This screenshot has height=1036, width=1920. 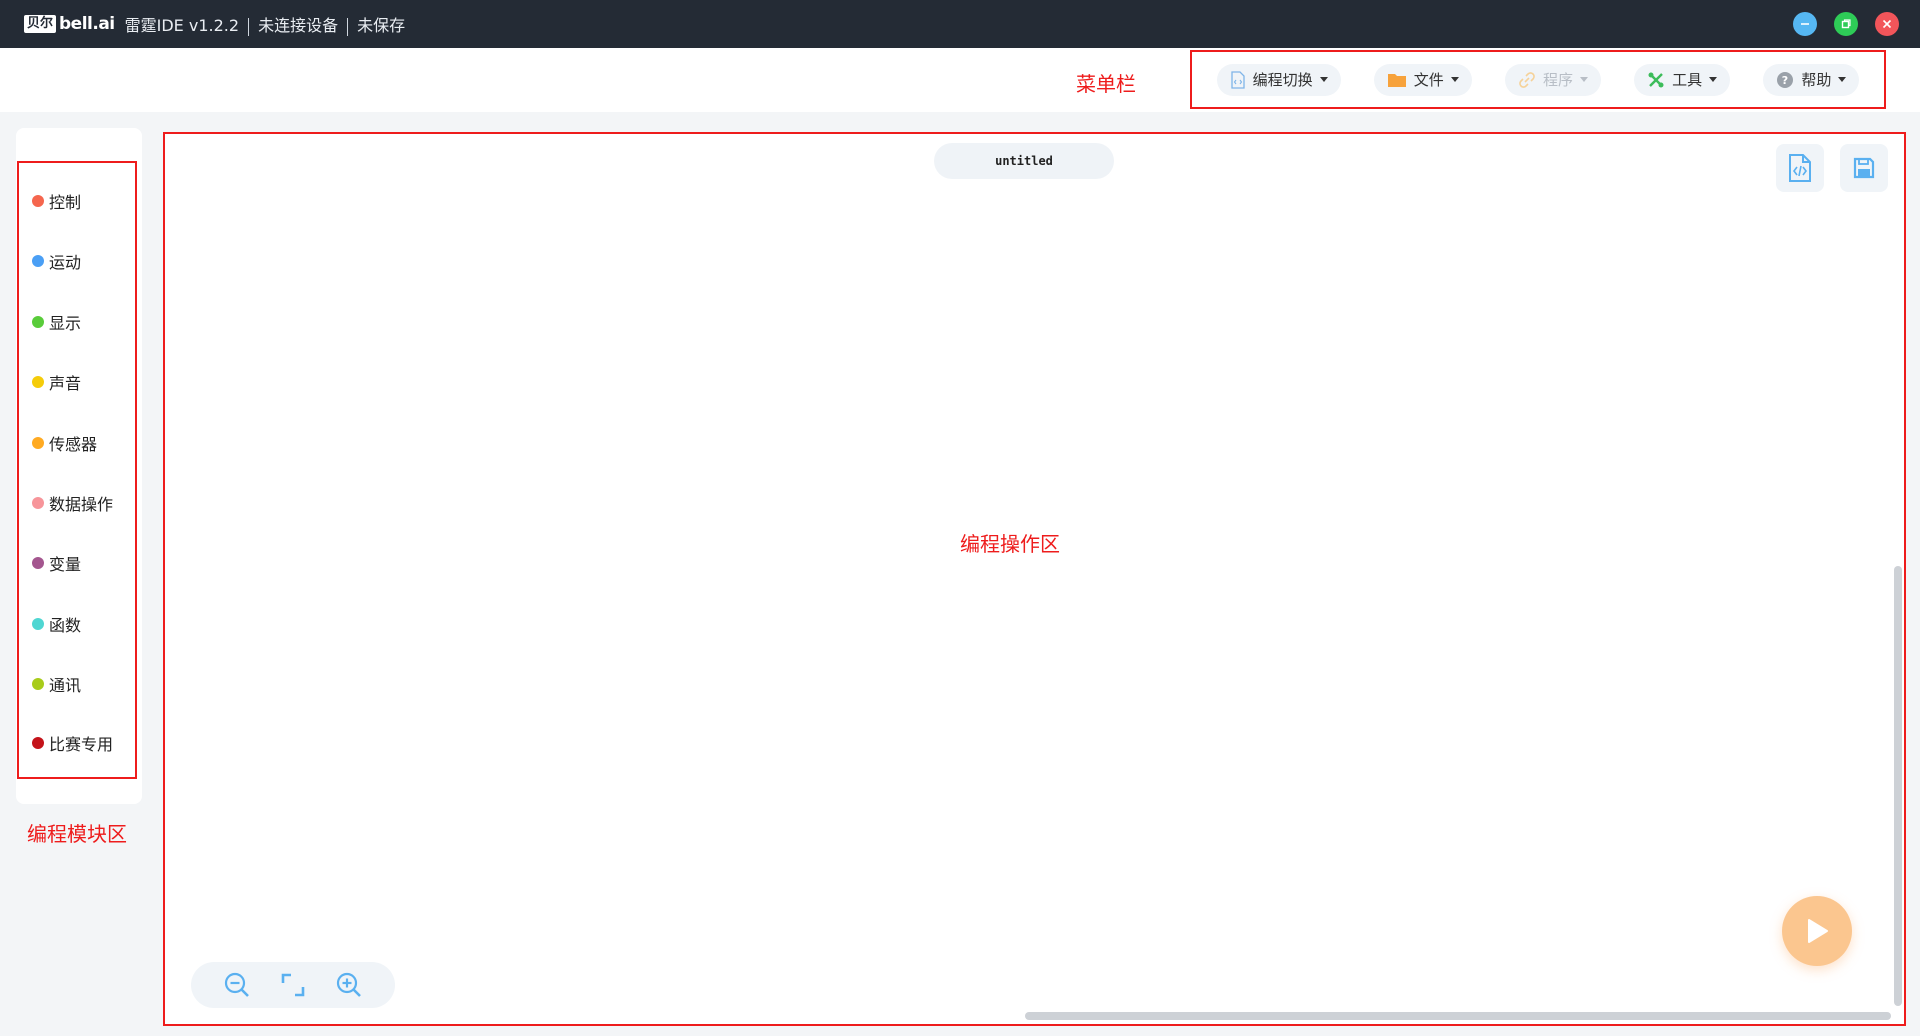 I want to click on menu-label: 帮助, so click(x=1816, y=80).